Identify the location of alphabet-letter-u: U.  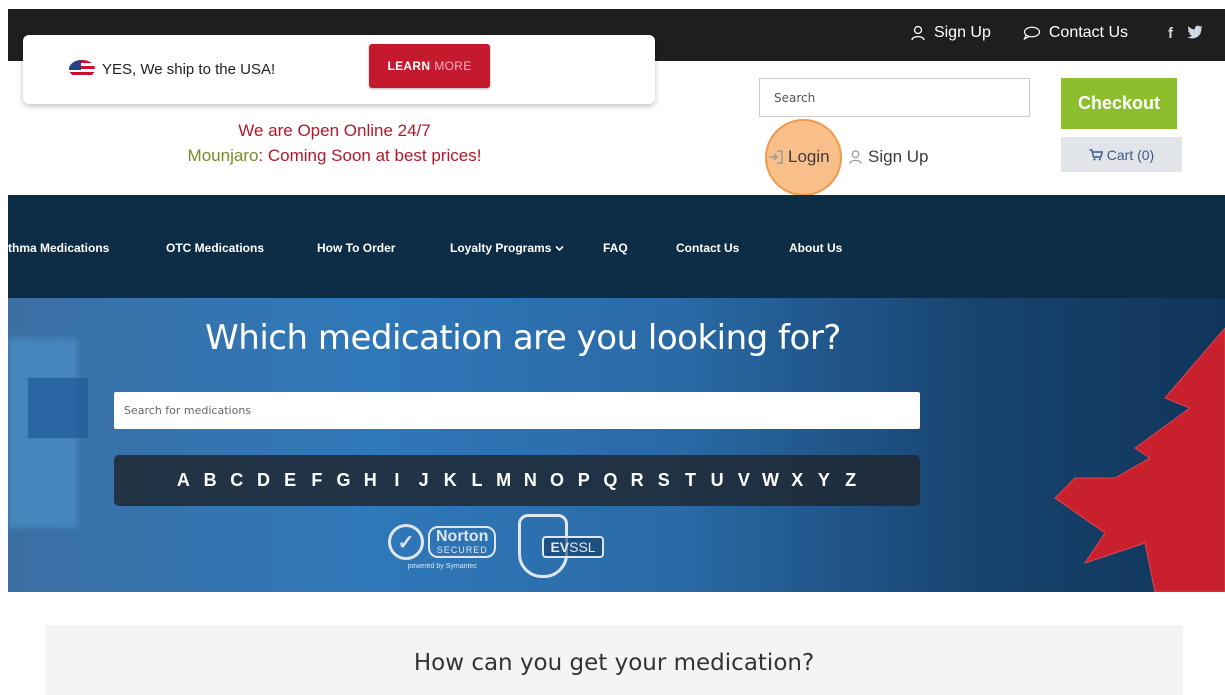
(717, 480).